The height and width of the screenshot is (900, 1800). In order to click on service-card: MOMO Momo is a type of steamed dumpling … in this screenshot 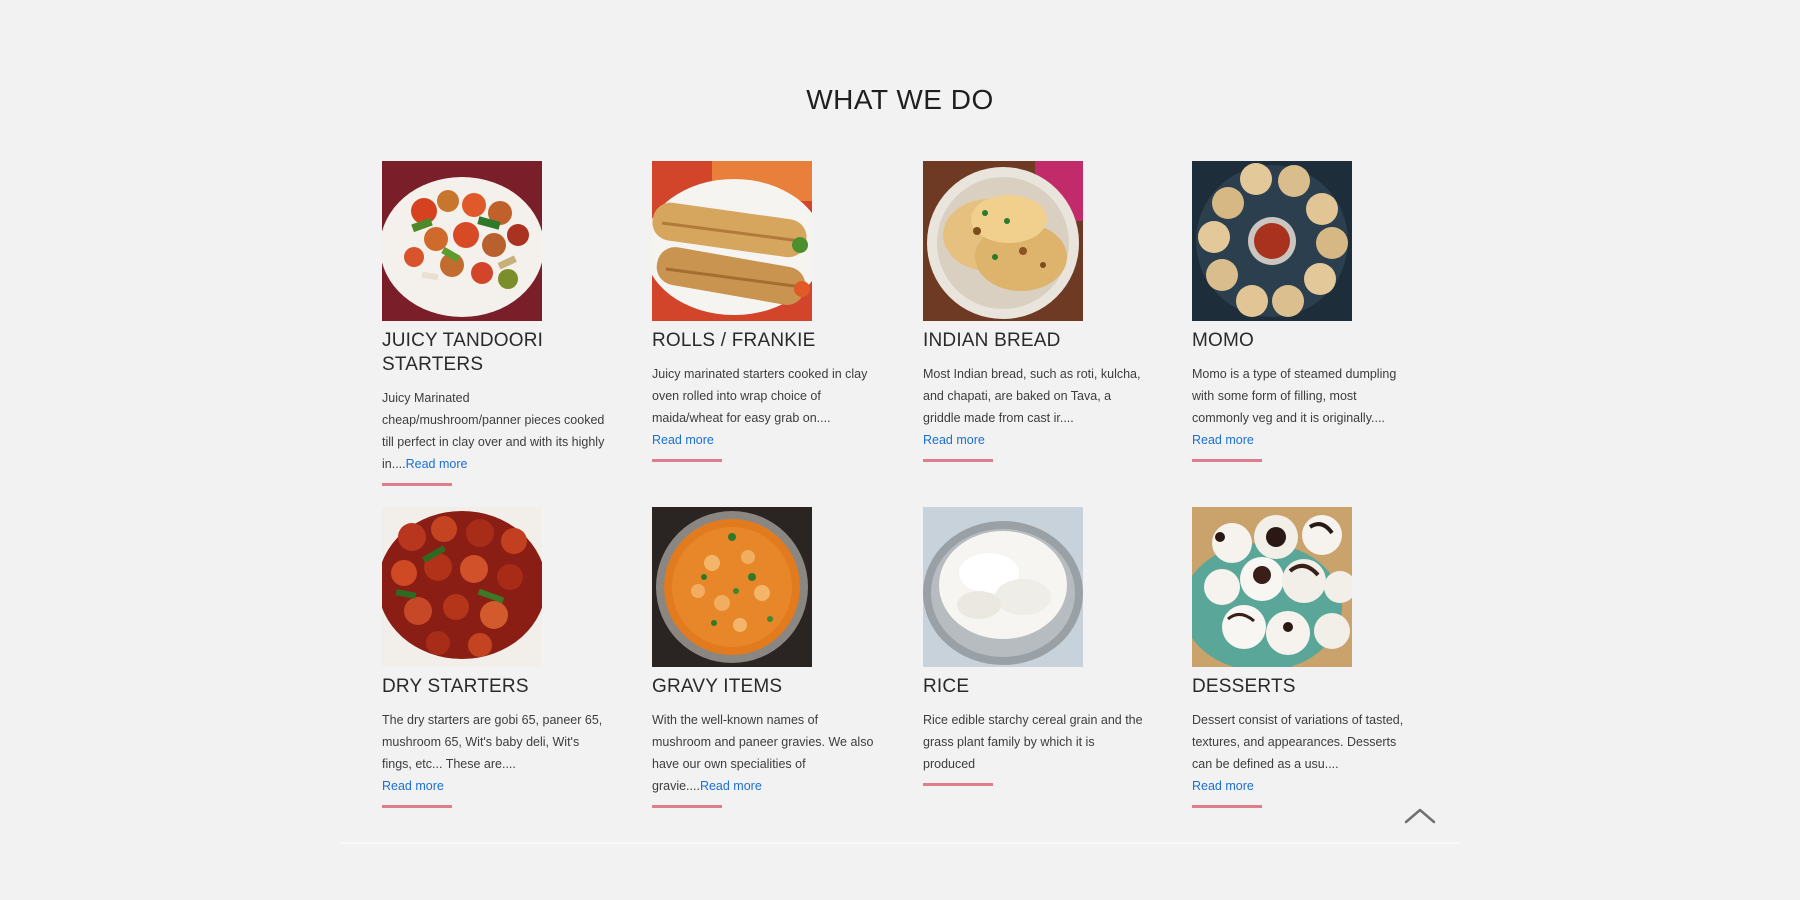, I will do `click(1304, 311)`.